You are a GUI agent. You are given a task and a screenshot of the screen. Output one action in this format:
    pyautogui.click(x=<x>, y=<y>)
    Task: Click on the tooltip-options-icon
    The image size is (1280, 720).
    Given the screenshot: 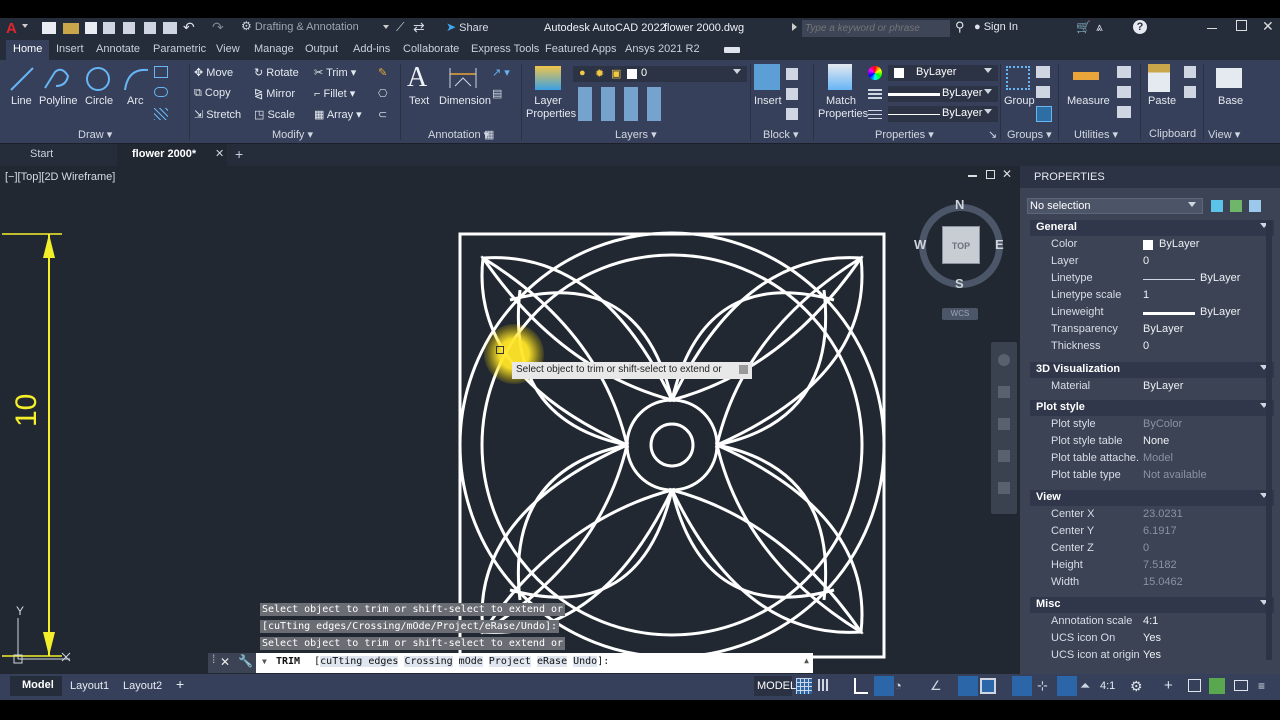 What is the action you would take?
    pyautogui.click(x=743, y=369)
    